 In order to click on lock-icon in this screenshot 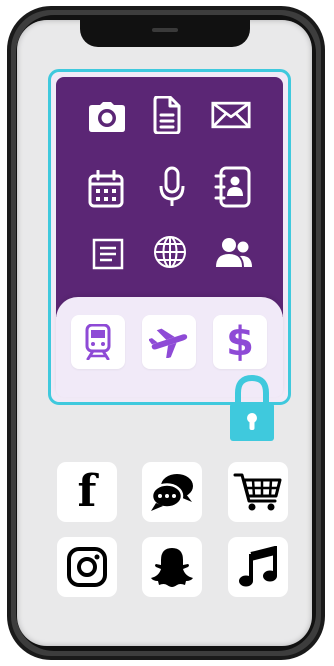, I will do `click(252, 408)`.